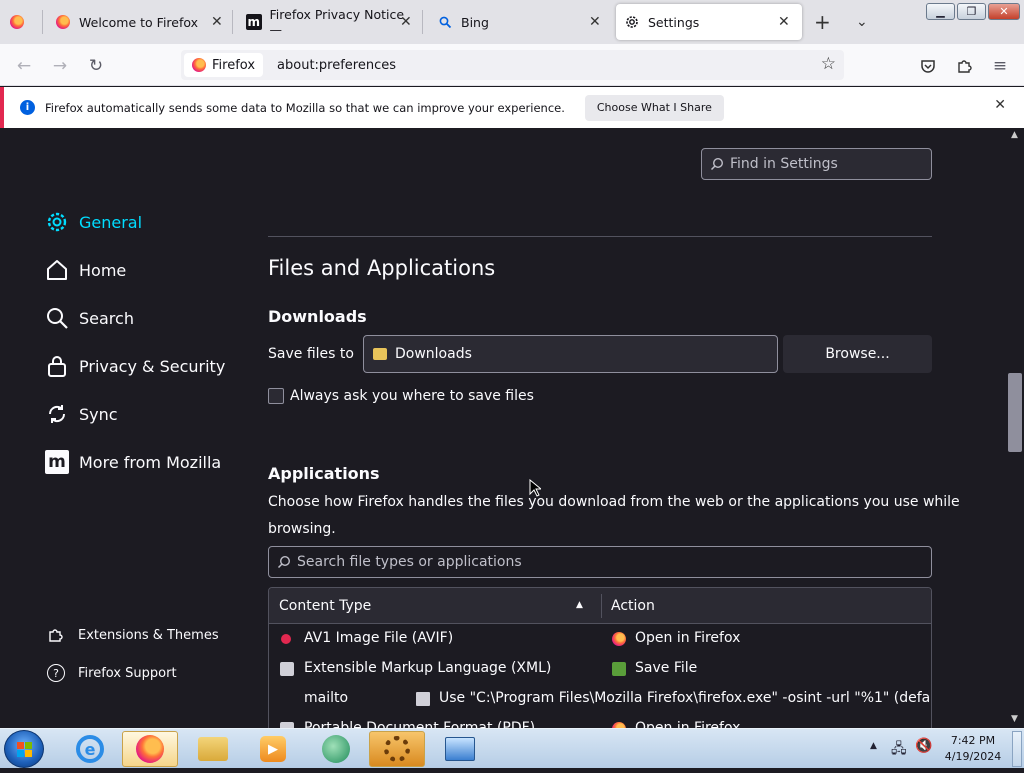 The image size is (1024, 773). What do you see at coordinates (133, 462) in the screenshot?
I see `category-more-from-mozilla: m More from Mozilla` at bounding box center [133, 462].